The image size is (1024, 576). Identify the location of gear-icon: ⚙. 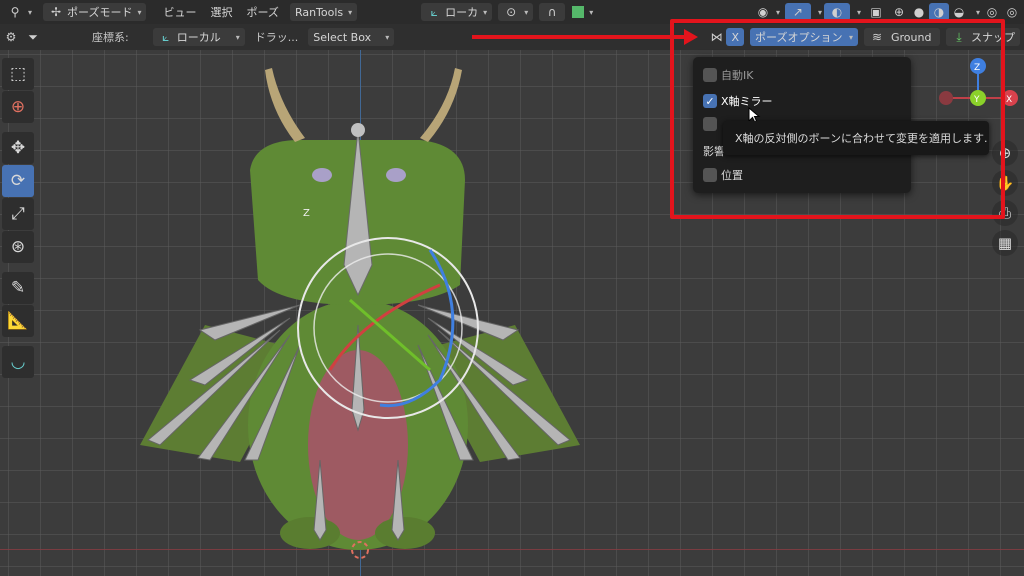
(11, 37).